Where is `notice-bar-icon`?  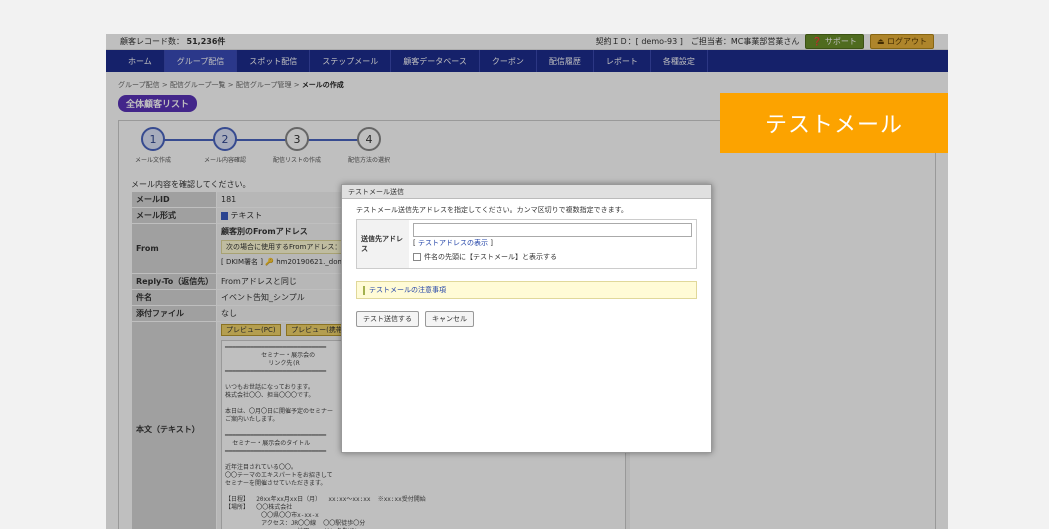
notice-bar-icon is located at coordinates (364, 290).